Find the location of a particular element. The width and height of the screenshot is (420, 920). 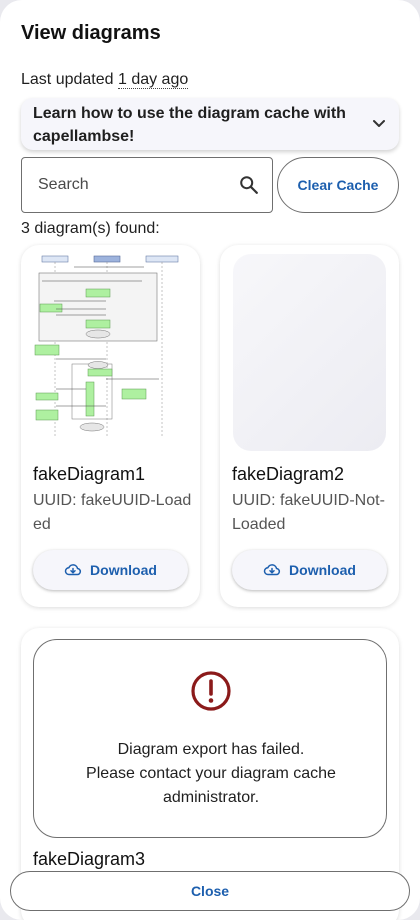

clear-cache-button: Clear Cache is located at coordinates (338, 185).